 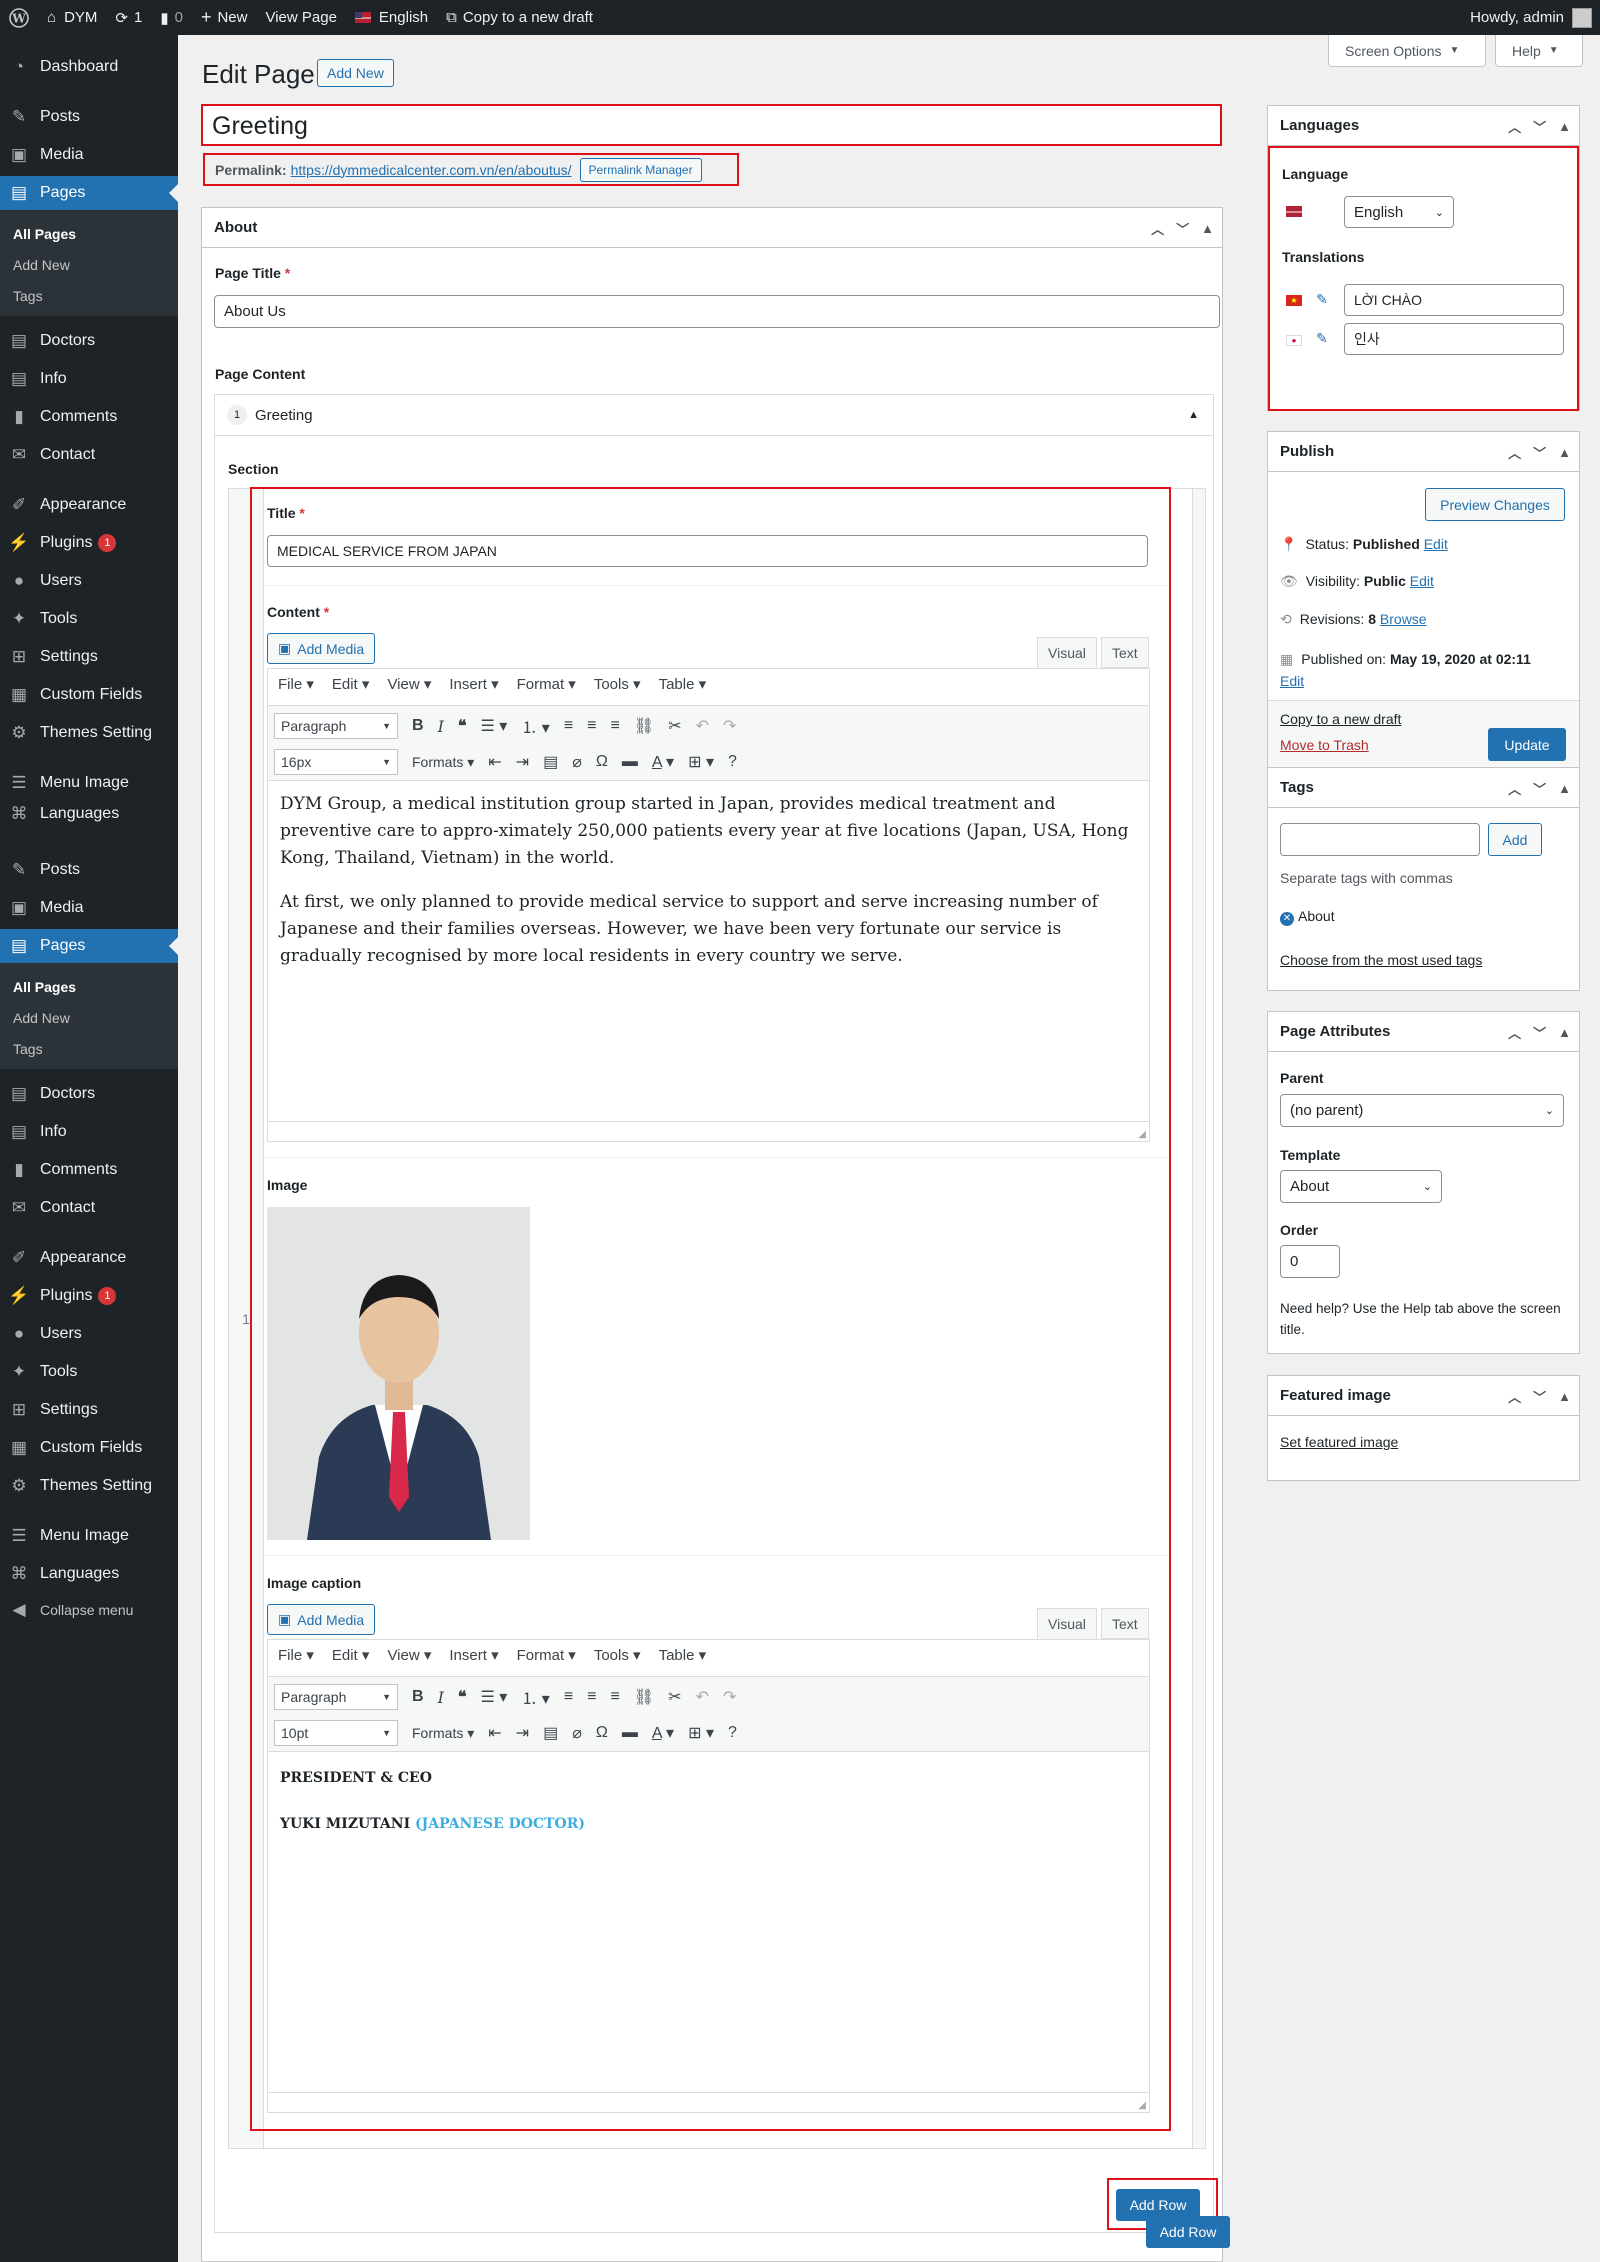 I want to click on edit-date-link: Edit, so click(x=1292, y=681).